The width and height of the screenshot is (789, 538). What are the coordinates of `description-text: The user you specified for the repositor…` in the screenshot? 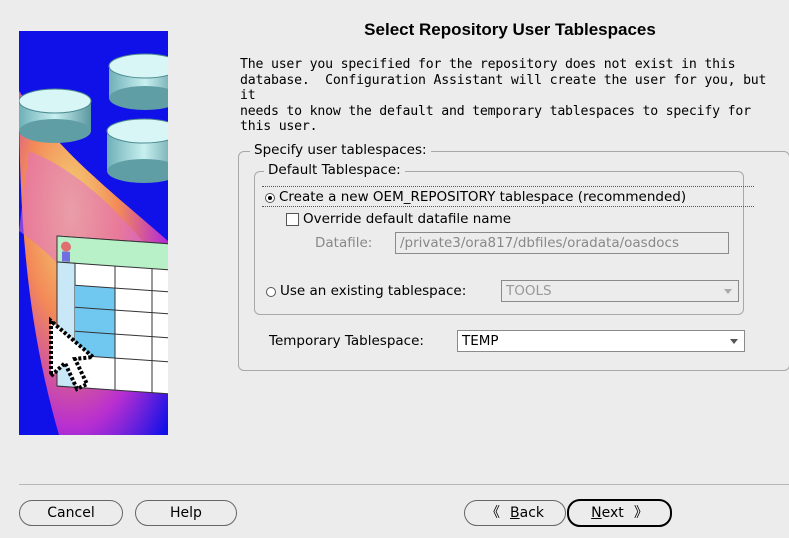 It's located at (503, 95).